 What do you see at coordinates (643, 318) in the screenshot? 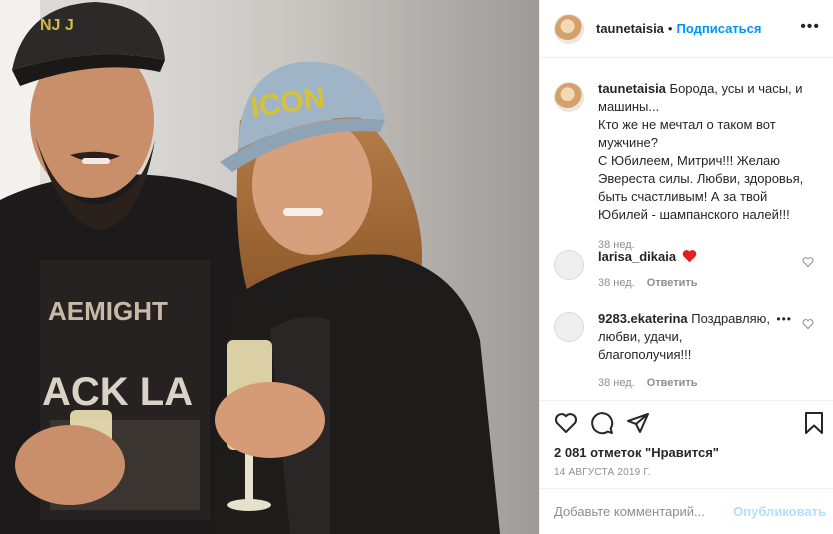
I see `comment-username: 9283.ekaterina` at bounding box center [643, 318].